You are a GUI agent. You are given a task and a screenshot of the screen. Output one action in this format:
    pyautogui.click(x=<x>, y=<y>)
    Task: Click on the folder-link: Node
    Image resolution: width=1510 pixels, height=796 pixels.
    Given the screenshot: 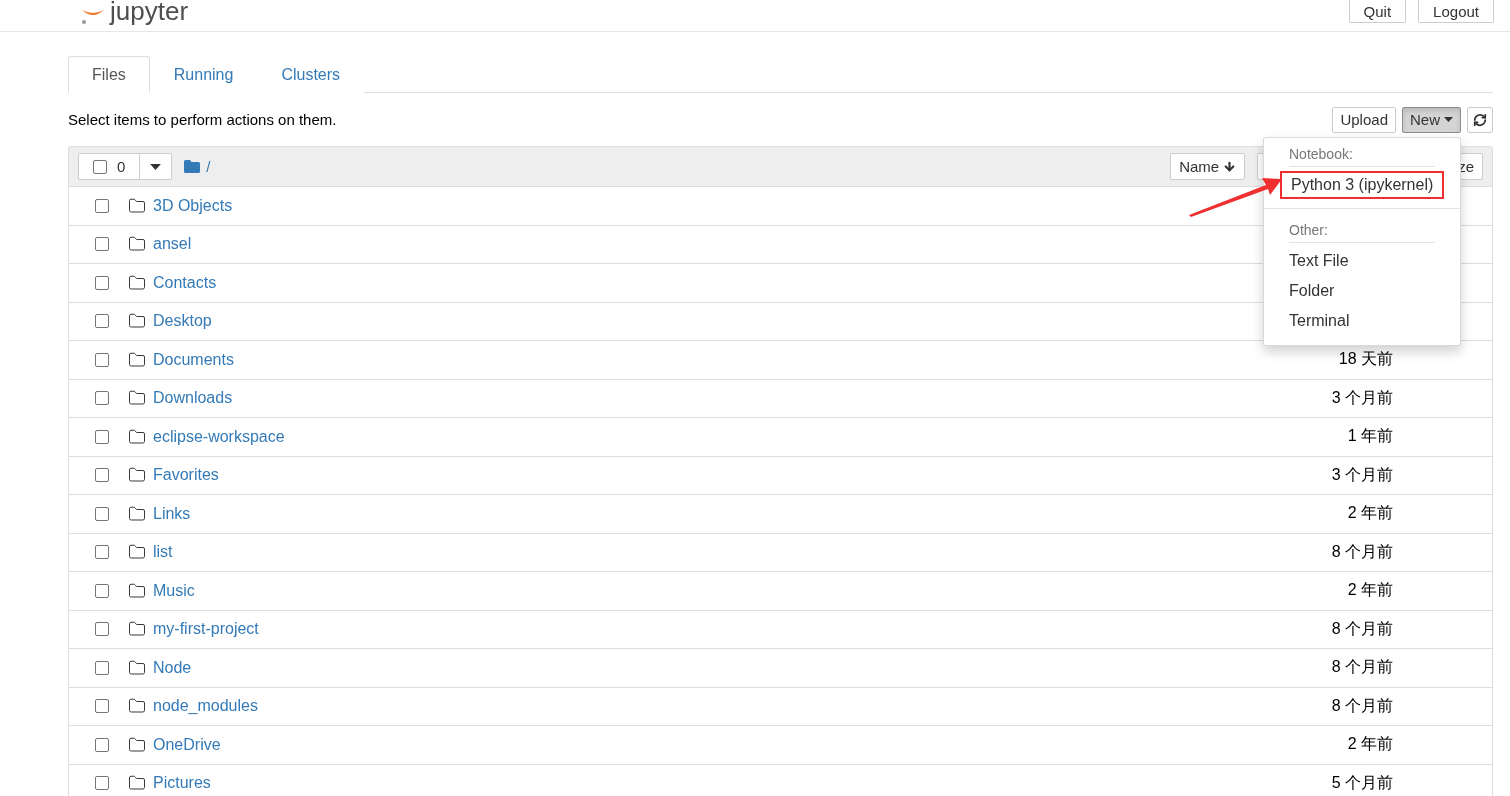 What is the action you would take?
    pyautogui.click(x=172, y=667)
    